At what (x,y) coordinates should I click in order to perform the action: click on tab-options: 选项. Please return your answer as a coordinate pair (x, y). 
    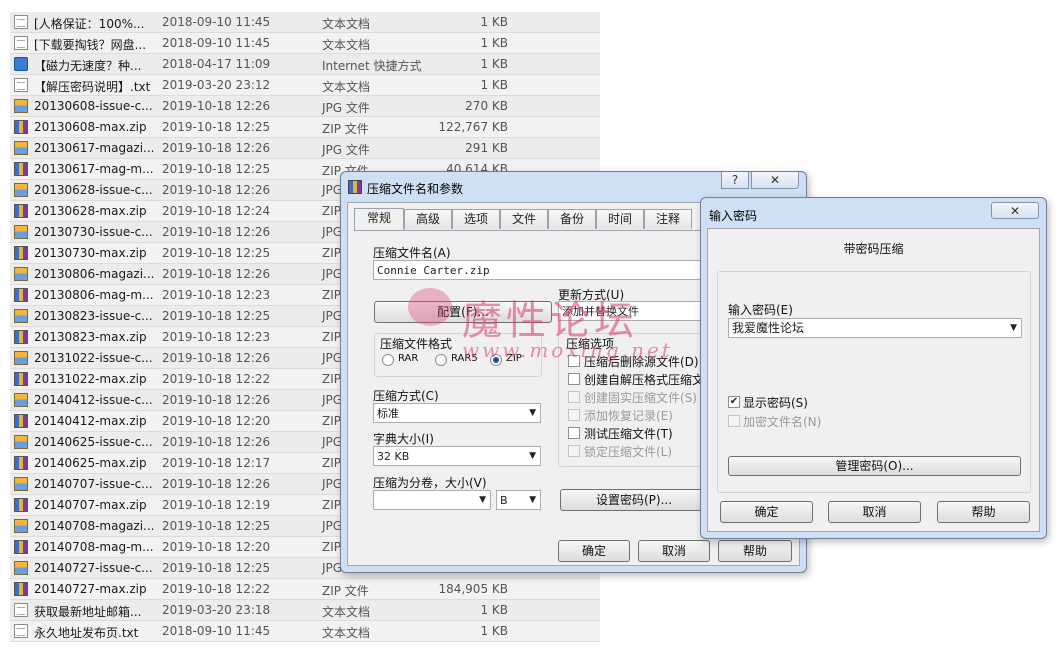
    Looking at the image, I should click on (476, 219).